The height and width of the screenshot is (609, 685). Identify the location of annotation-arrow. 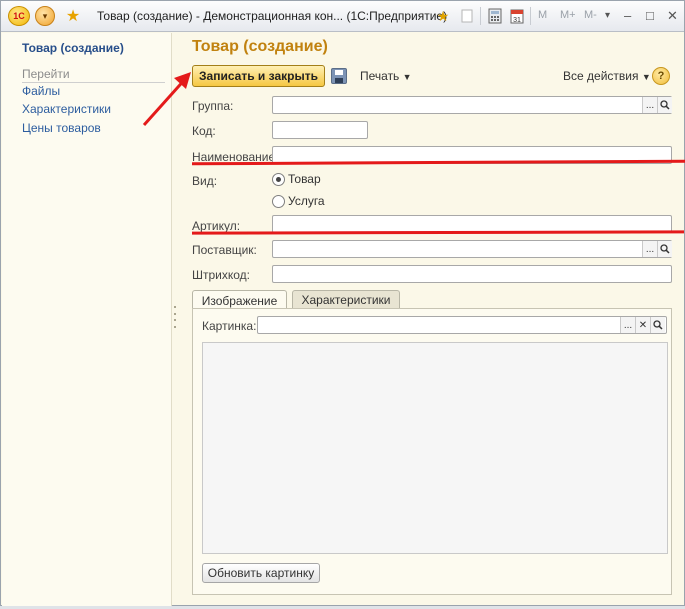
(166, 99).